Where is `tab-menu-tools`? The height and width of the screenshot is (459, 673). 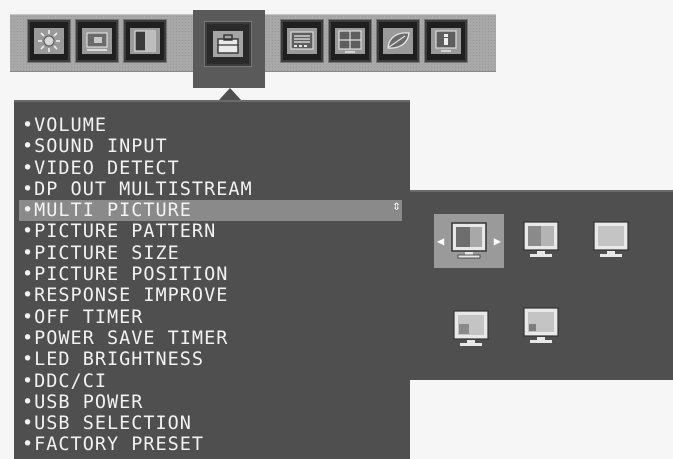
tab-menu-tools is located at coordinates (302, 41).